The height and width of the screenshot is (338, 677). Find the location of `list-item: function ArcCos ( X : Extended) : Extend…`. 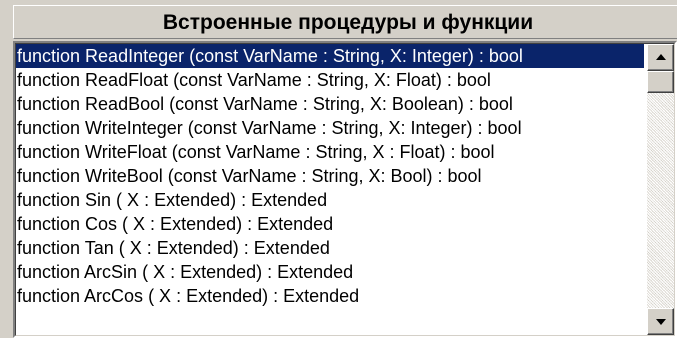

list-item: function ArcCos ( X : Extended) : Extend… is located at coordinates (330, 296).